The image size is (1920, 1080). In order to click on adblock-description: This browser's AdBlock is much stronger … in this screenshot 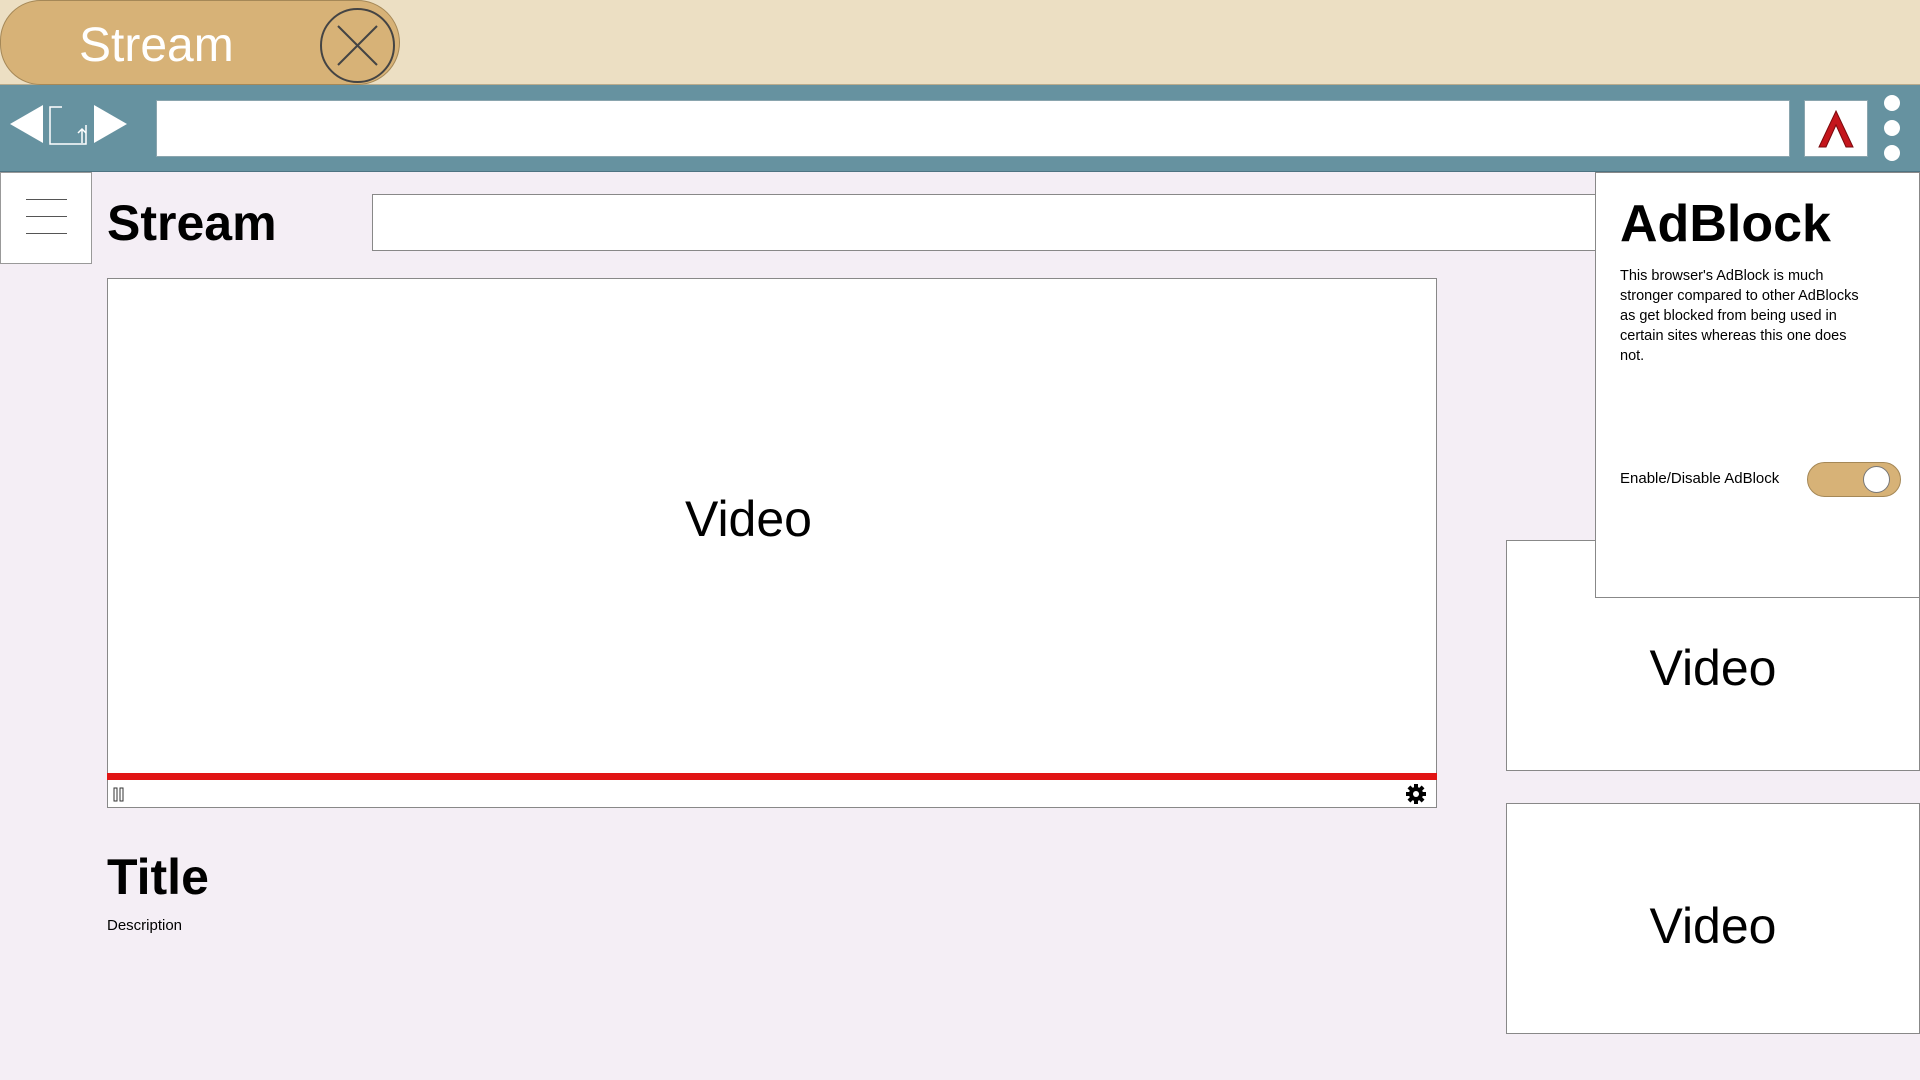, I will do `click(1739, 316)`.